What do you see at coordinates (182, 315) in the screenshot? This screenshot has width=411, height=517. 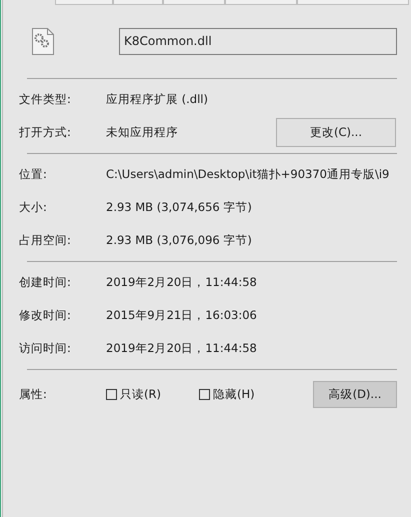 I see `field-value: 2015年9月21日，16:03:06` at bounding box center [182, 315].